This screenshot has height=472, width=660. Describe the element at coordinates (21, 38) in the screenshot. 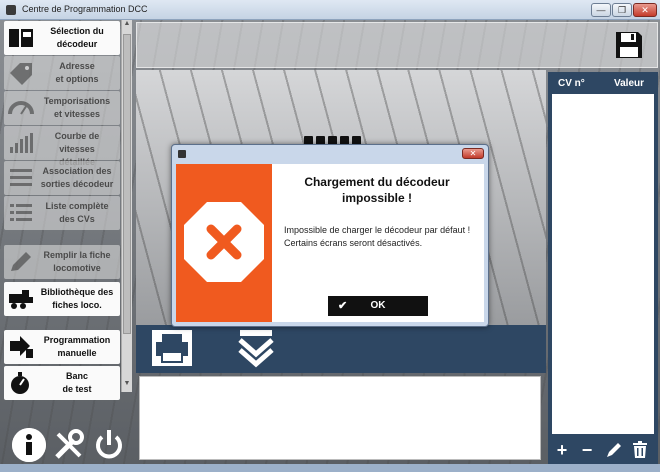

I see `decoder-icon` at that location.